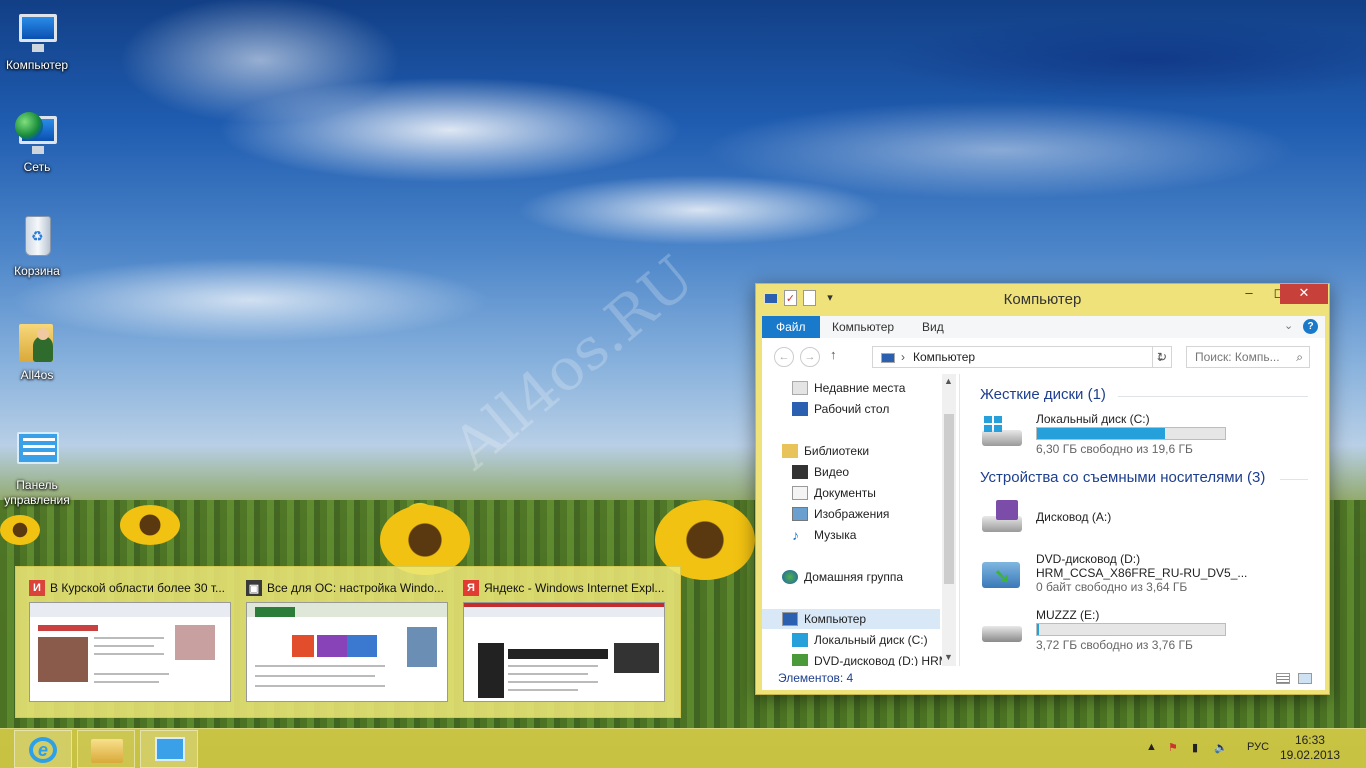  Describe the element at coordinates (834, 493) in the screenshot. I see `nav-item-documents: Документы` at that location.